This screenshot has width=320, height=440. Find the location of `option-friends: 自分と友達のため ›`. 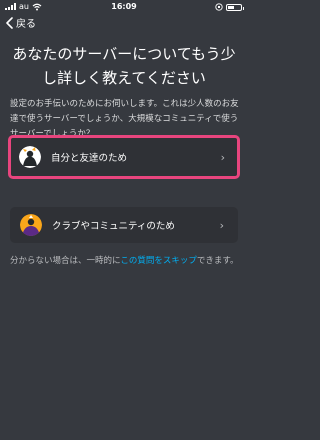

option-friends: 自分と友達のため › is located at coordinates (124, 157).